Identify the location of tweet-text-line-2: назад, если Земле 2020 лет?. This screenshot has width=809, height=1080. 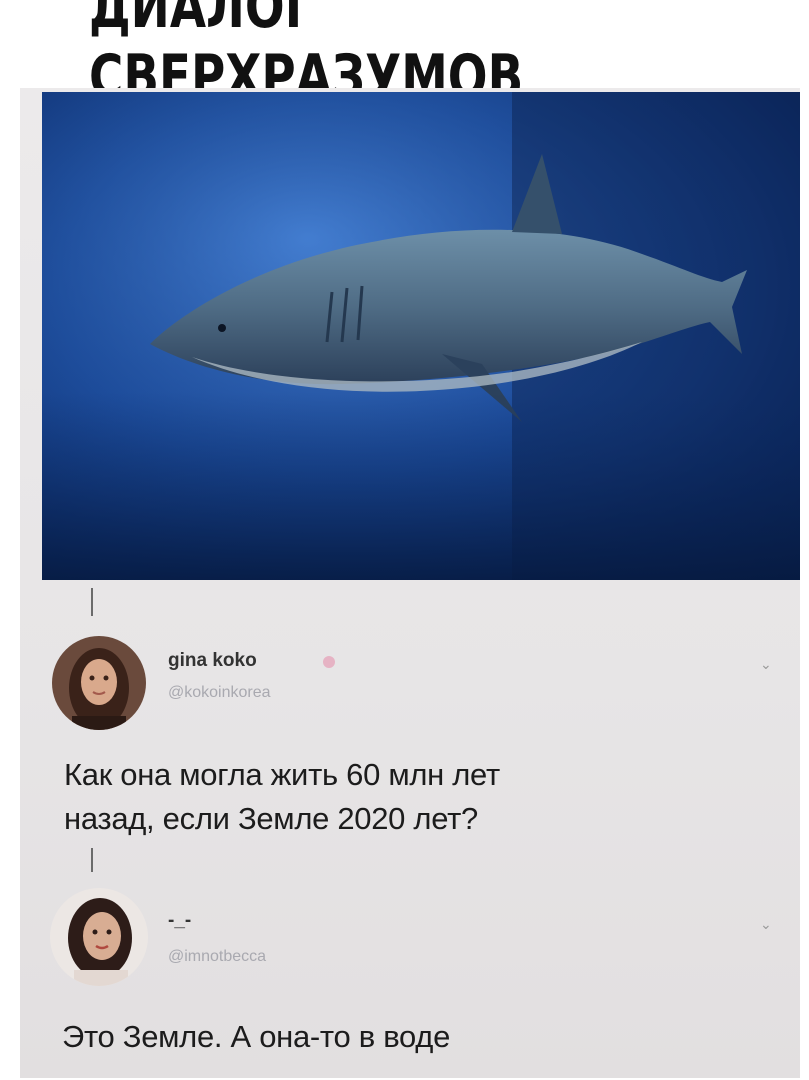
(271, 818).